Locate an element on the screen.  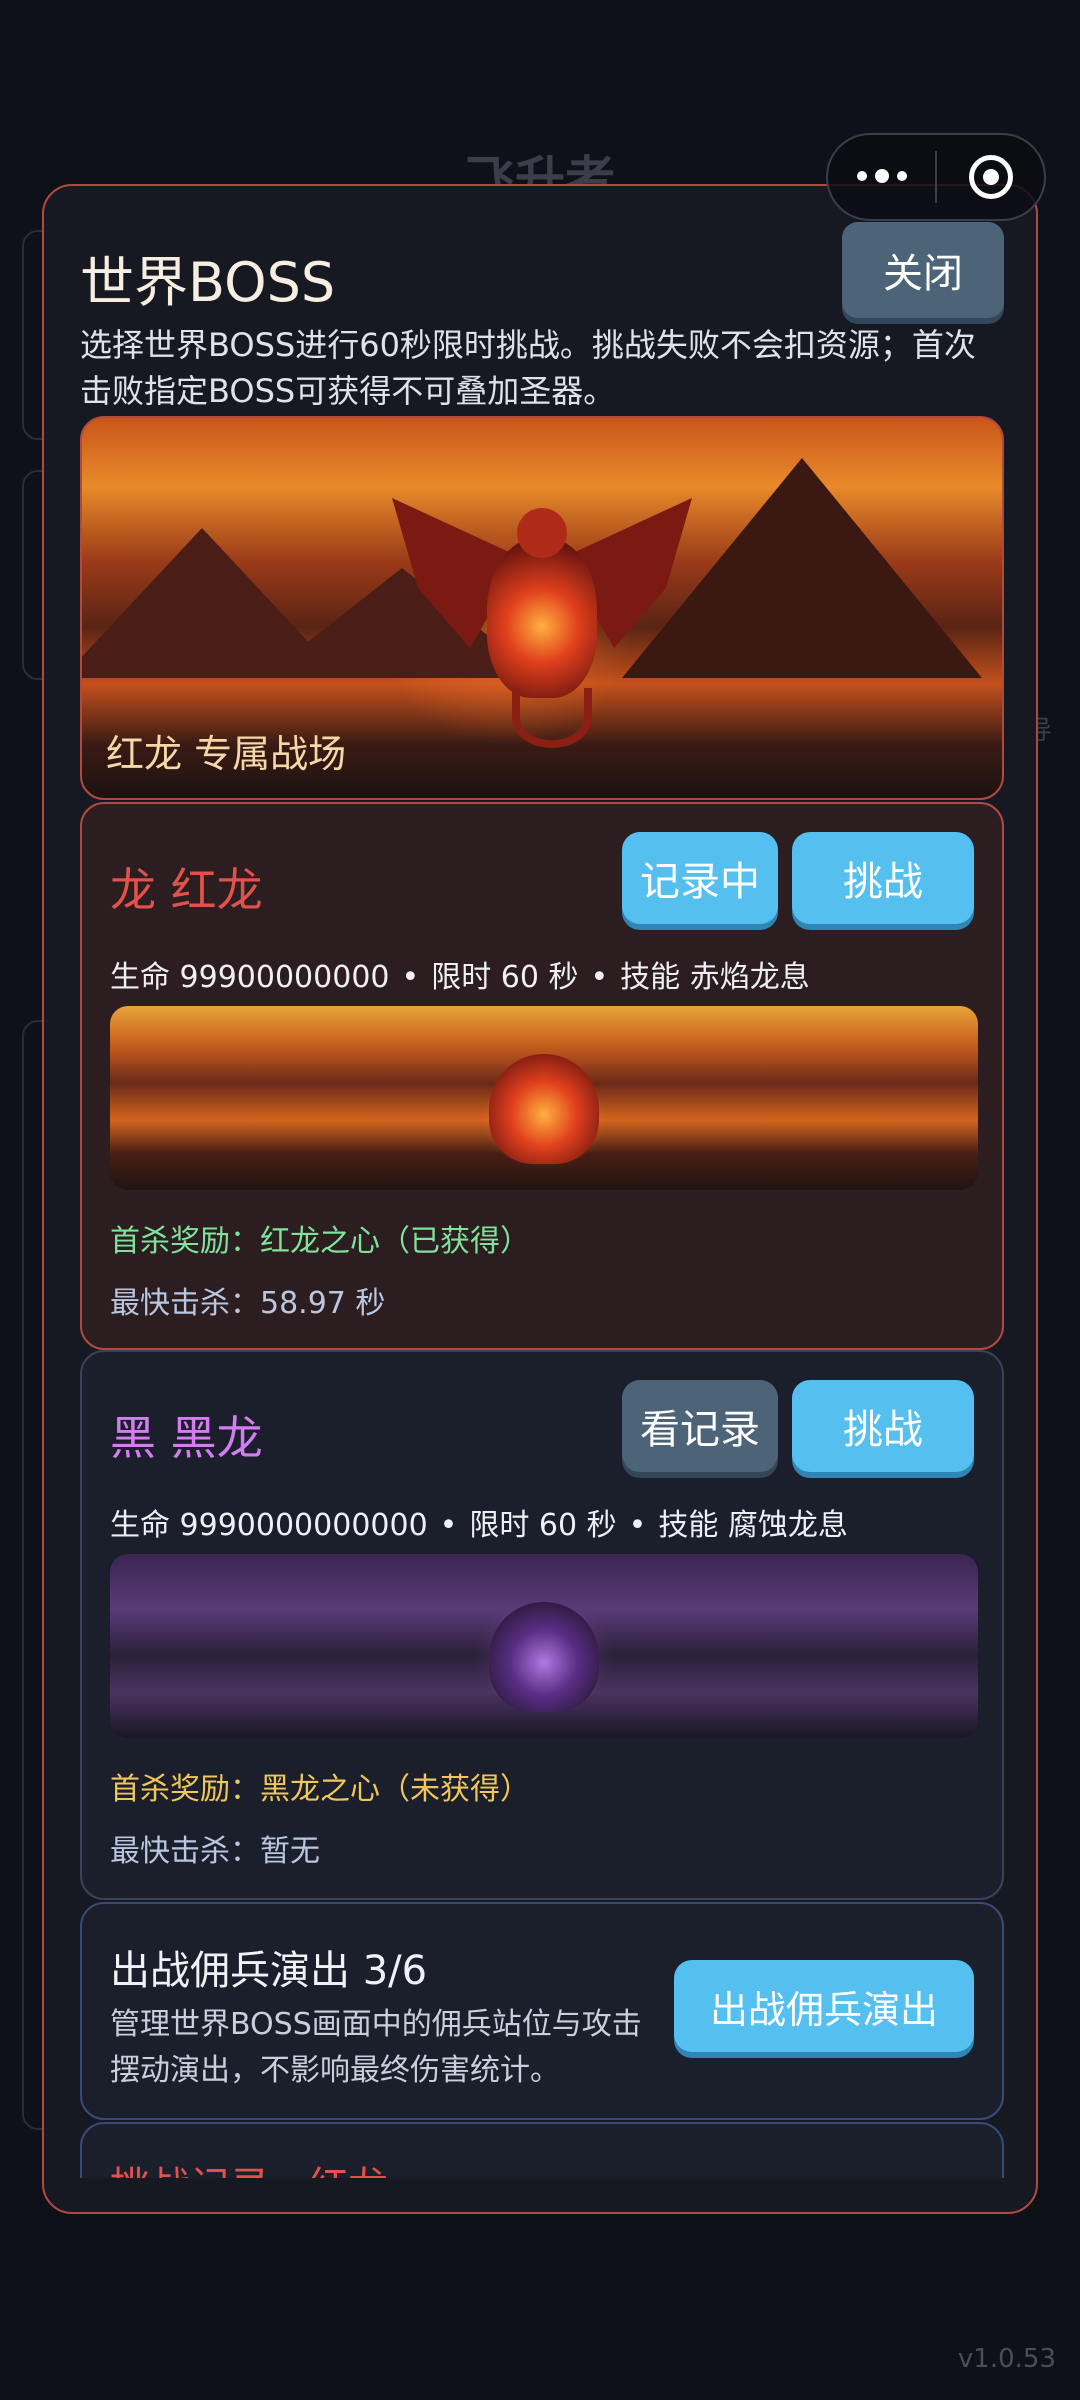
boss-stats: 生命 99900000000 • 限时 60 秒 • 技能 赤焰龙息 is located at coordinates (460, 974).